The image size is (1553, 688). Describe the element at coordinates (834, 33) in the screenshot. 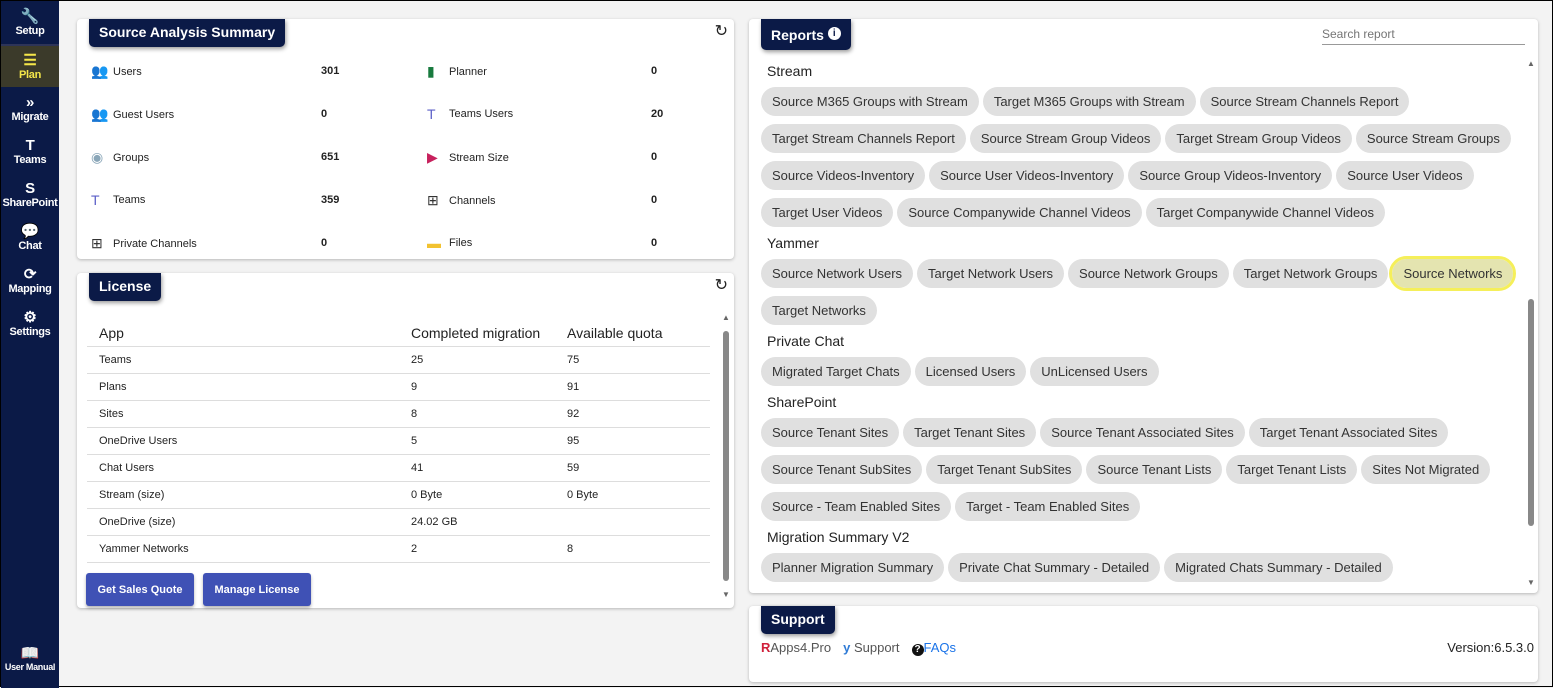

I see `info-icon: i` at that location.